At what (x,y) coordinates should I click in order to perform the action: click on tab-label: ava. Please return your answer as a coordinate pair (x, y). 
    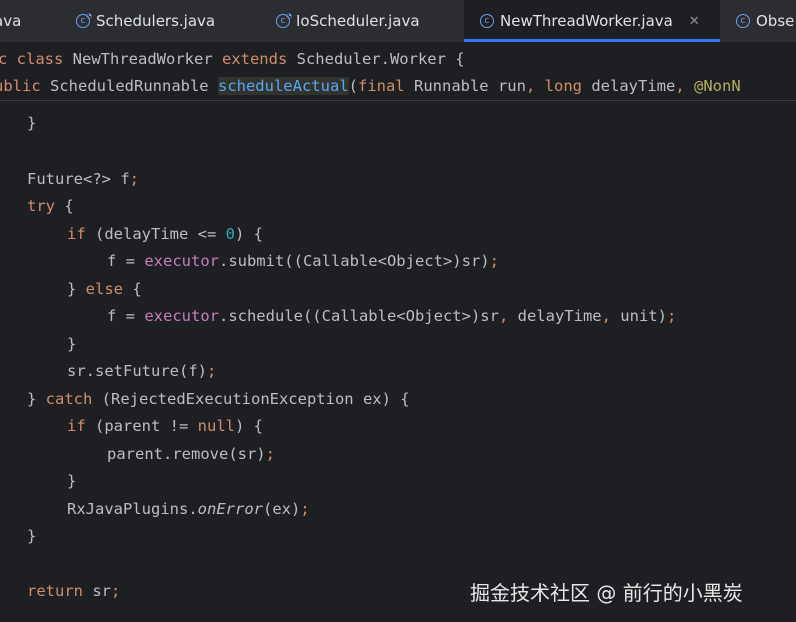
    Looking at the image, I should click on (11, 21).